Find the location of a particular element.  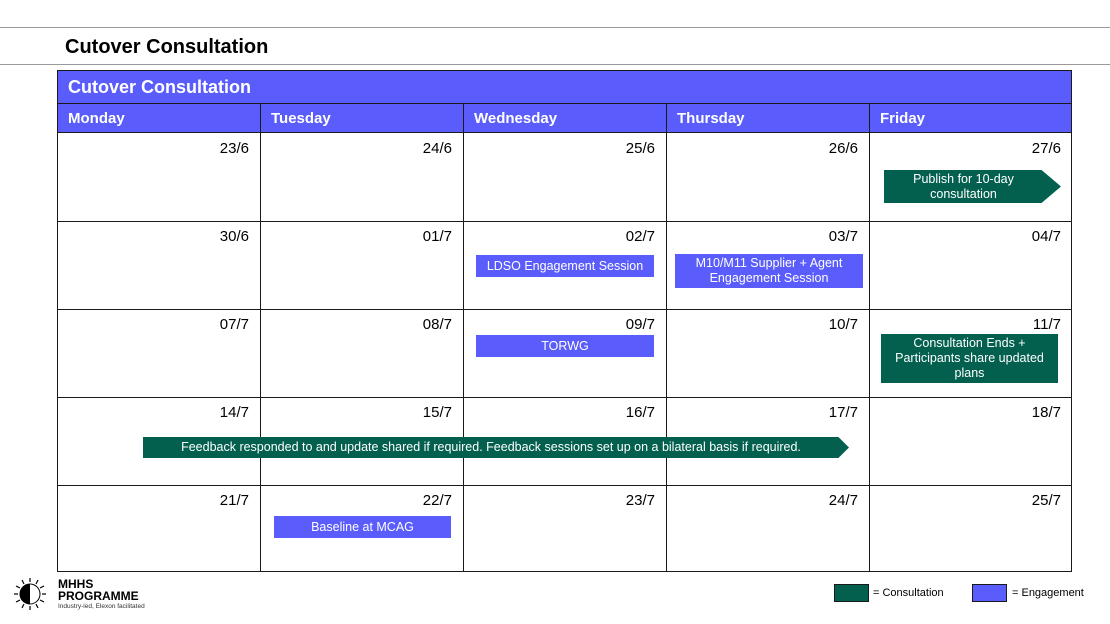

event-ldso-engagement: LDSO Engagement Session is located at coordinates (565, 266).